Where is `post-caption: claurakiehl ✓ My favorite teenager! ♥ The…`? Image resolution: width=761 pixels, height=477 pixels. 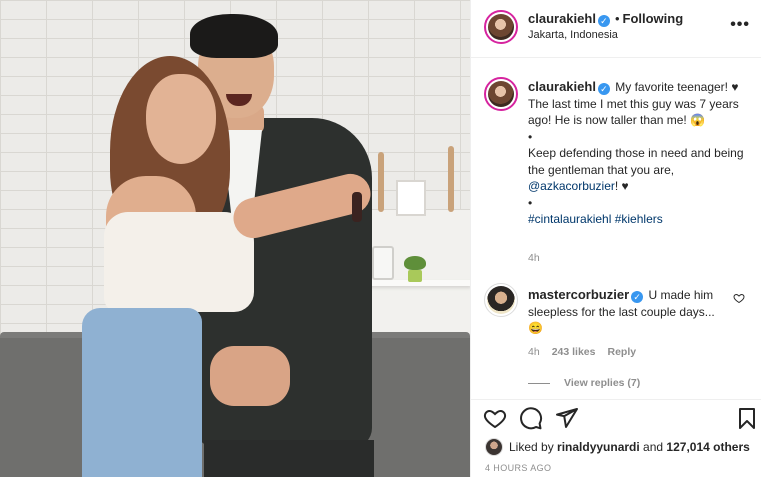 post-caption: claurakiehl ✓ My favorite teenager! ♥ The… is located at coordinates (640, 153).